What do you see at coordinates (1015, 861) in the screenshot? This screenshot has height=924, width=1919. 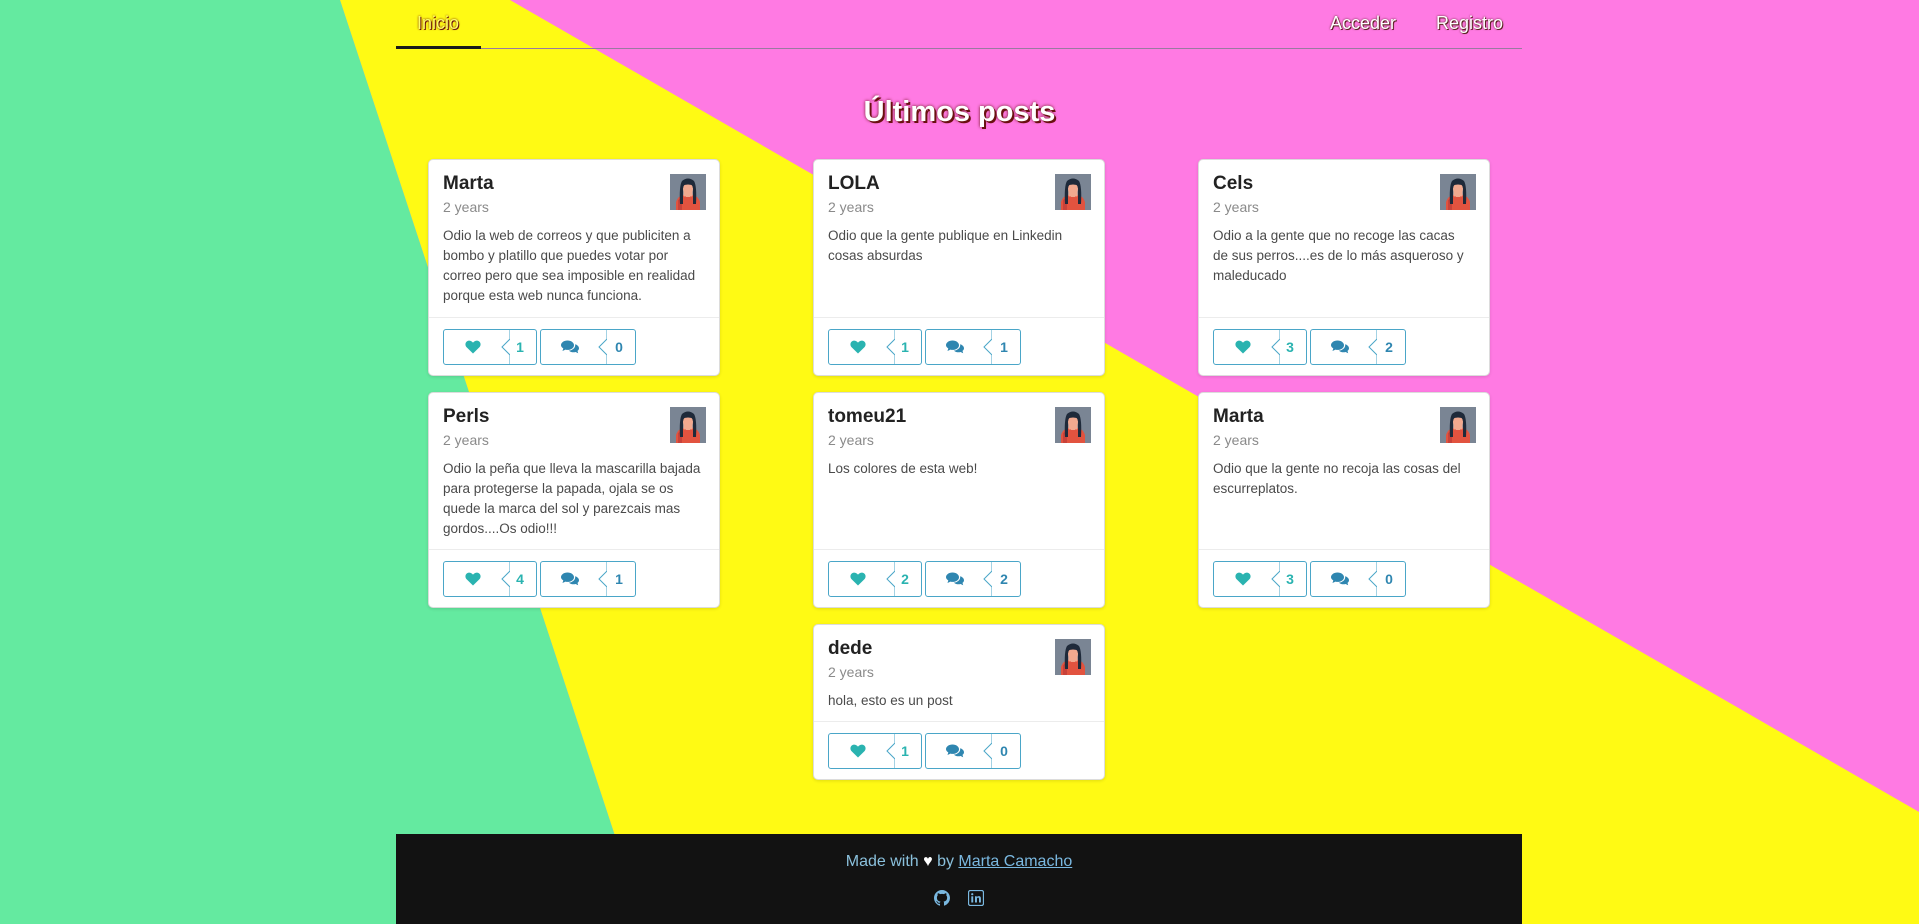 I see `footer-author-link: Marta Camacho` at bounding box center [1015, 861].